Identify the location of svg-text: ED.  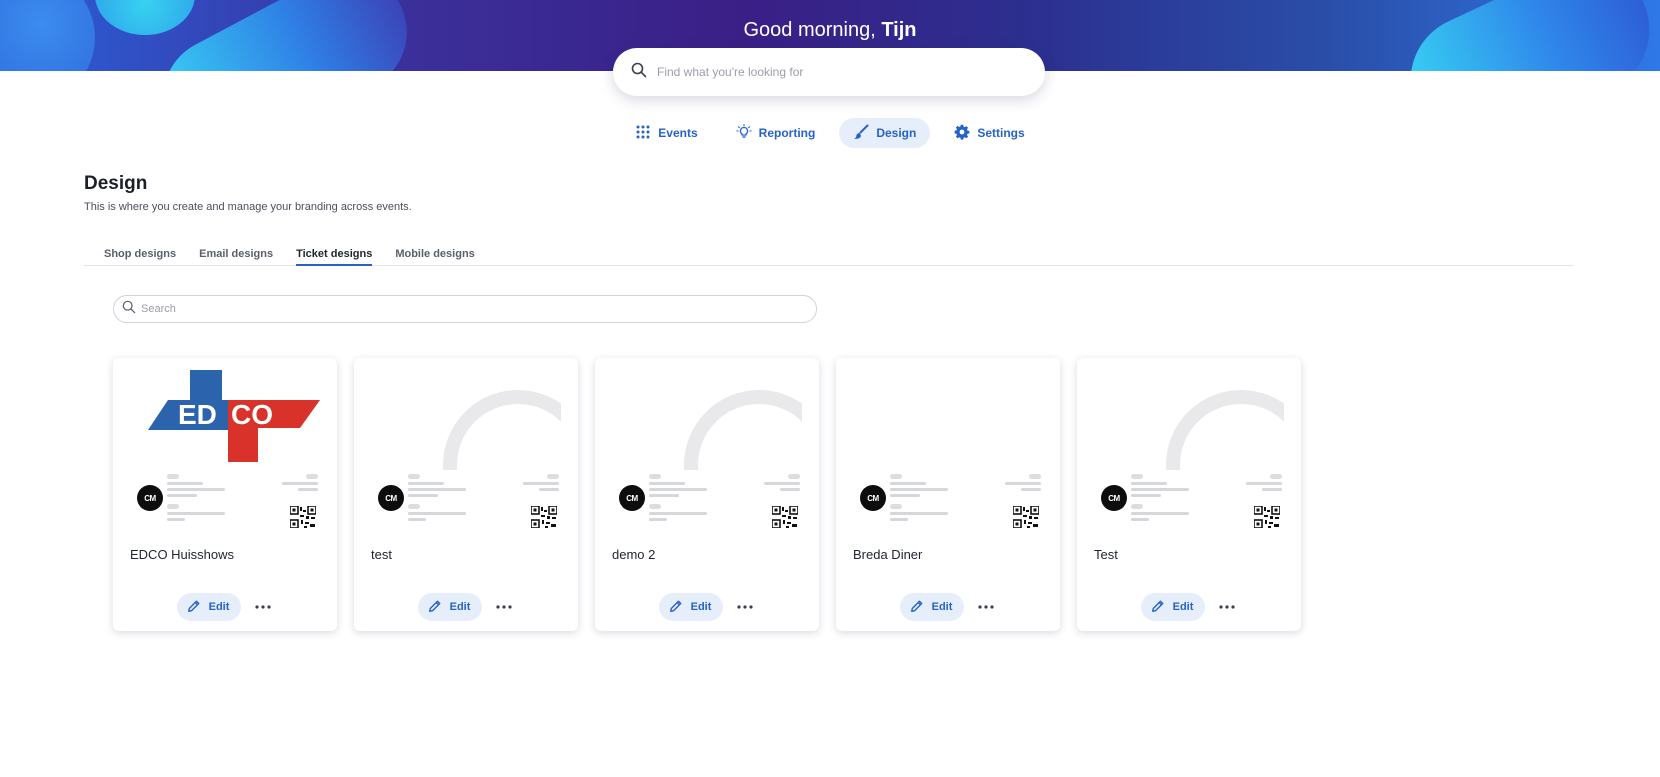
(197, 414).